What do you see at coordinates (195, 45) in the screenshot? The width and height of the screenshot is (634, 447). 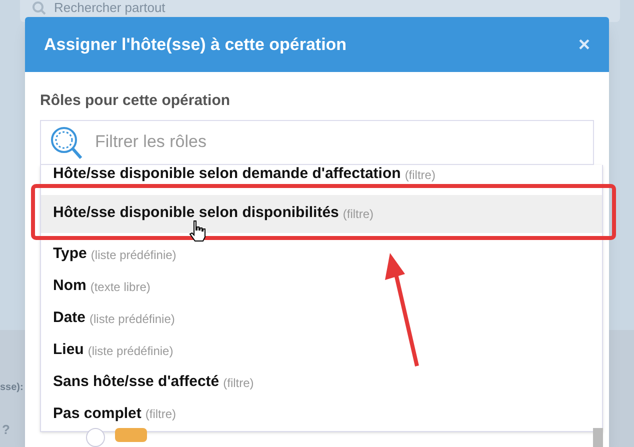 I see `dialog-title: Assigner l'hôte(sse) à cette opération` at bounding box center [195, 45].